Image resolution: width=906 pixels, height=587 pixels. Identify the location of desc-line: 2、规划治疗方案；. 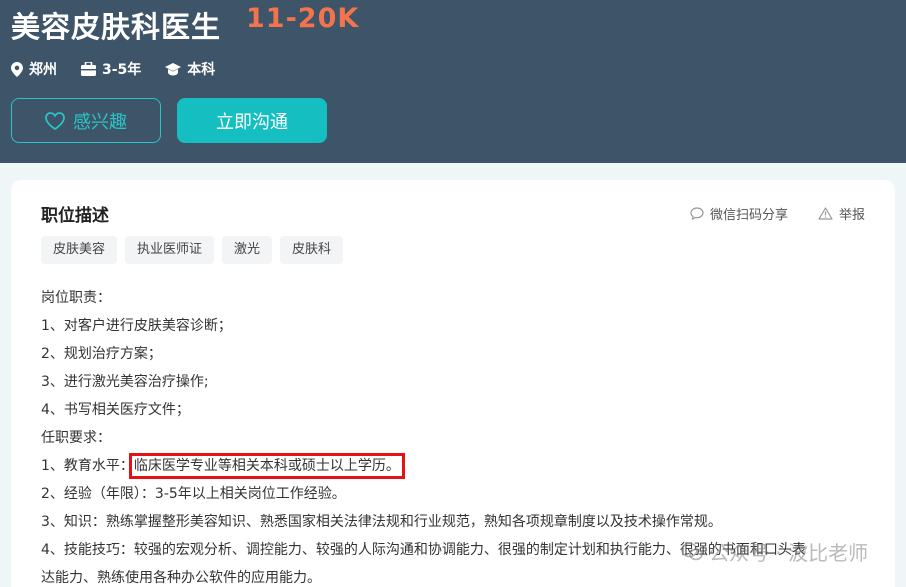
(101, 354).